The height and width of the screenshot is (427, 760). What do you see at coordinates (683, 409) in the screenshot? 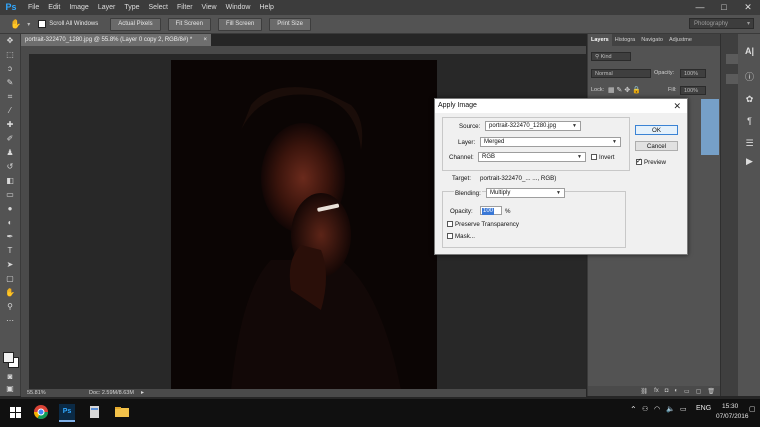
I see `monitor-icon: ▭` at bounding box center [683, 409].